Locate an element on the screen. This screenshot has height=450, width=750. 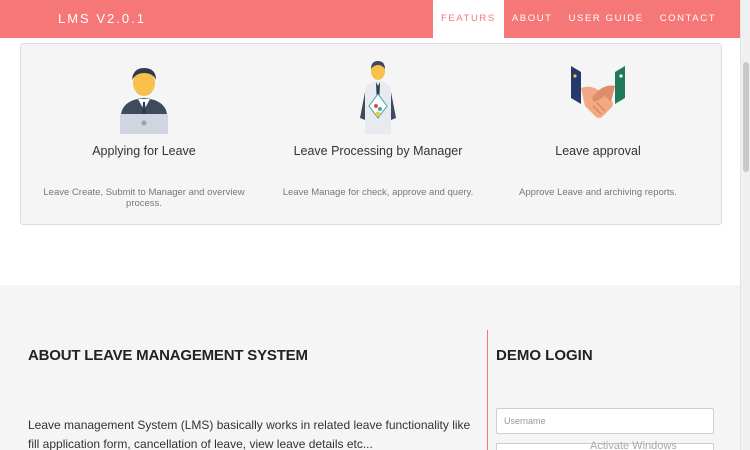
nav-item-featurs: FEATURS is located at coordinates (468, 19).